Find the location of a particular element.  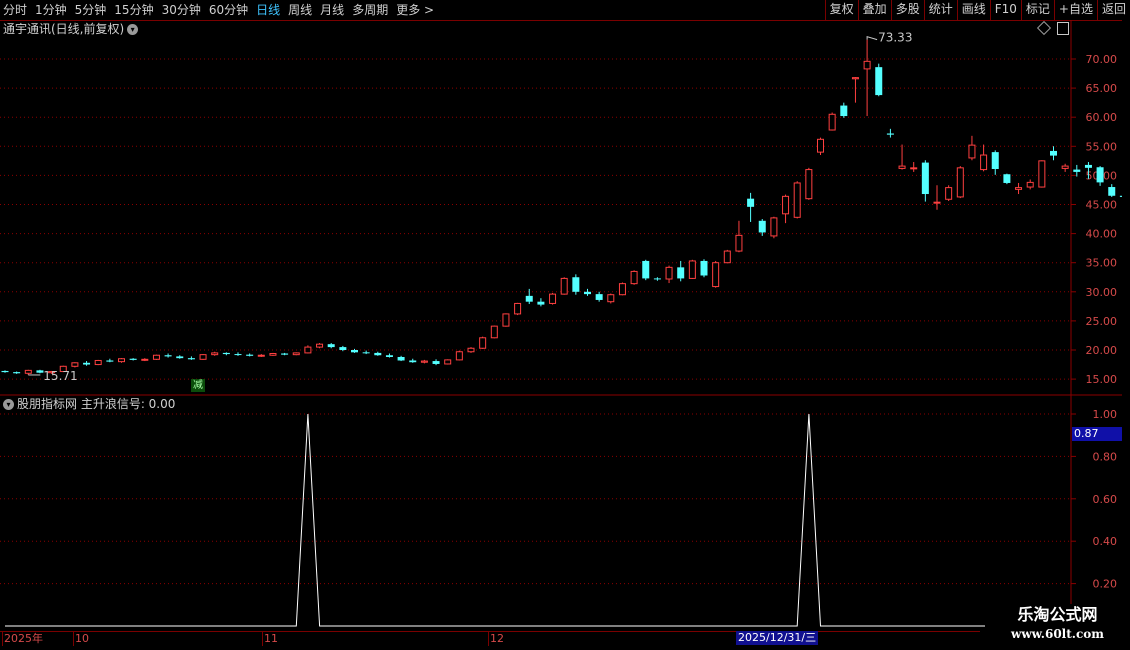

indicator-tick-label: 0.60 is located at coordinates (1105, 499).